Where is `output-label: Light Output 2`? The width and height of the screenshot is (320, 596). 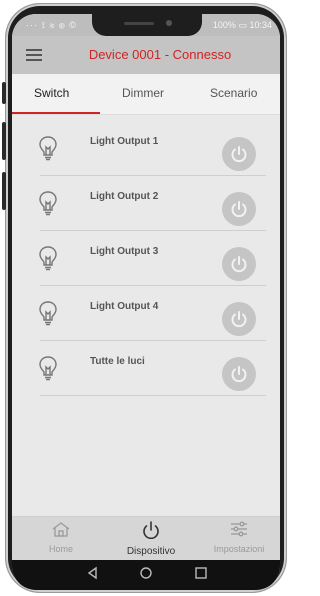
output-label: Light Output 2 is located at coordinates (124, 196).